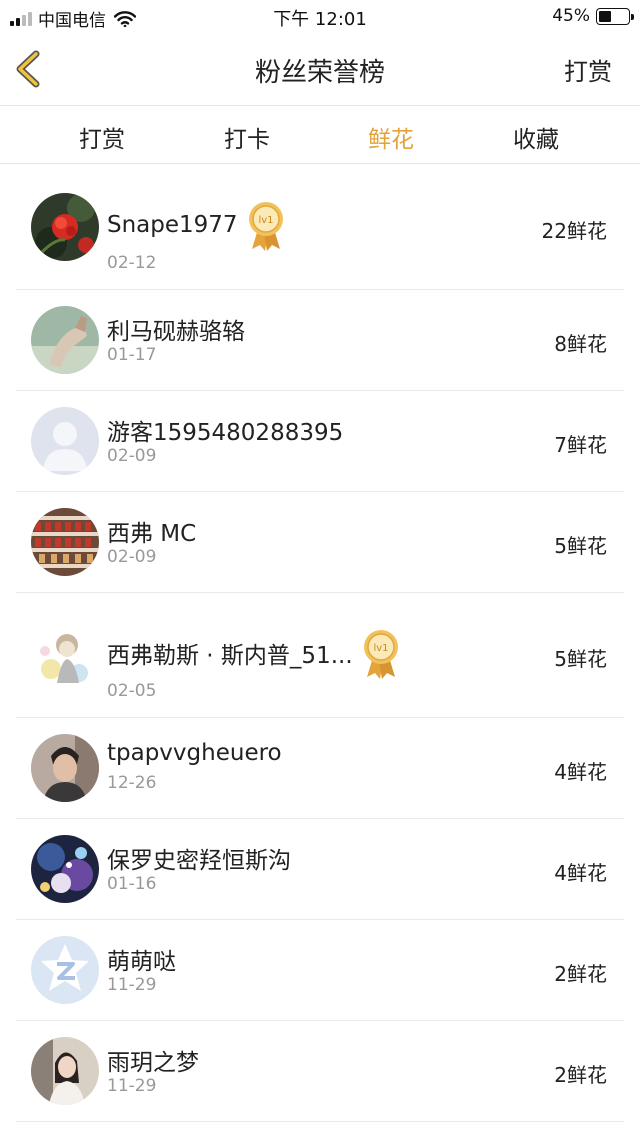 The image size is (640, 1138). I want to click on fan-row: 游客1595480288395 02-09 7鲜花, so click(320, 441).